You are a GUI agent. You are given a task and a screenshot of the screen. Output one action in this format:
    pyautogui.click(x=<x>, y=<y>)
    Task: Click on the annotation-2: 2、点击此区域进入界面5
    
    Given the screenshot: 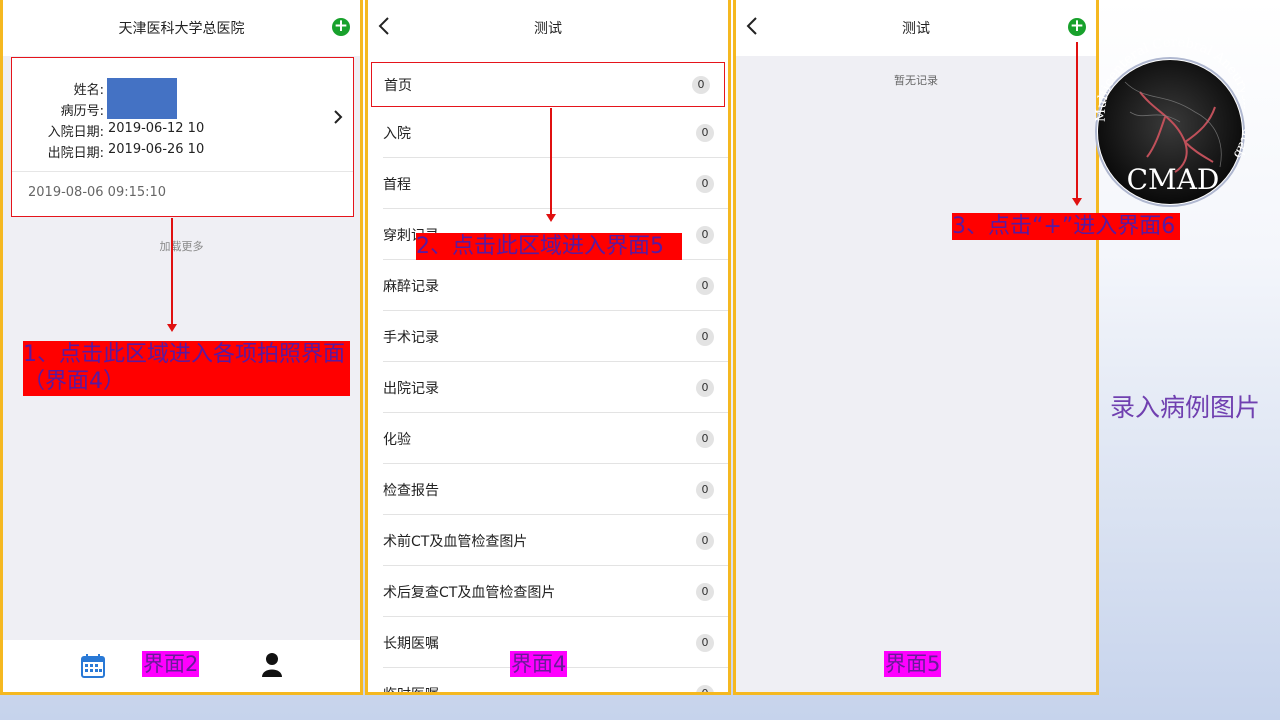 What is the action you would take?
    pyautogui.click(x=549, y=246)
    